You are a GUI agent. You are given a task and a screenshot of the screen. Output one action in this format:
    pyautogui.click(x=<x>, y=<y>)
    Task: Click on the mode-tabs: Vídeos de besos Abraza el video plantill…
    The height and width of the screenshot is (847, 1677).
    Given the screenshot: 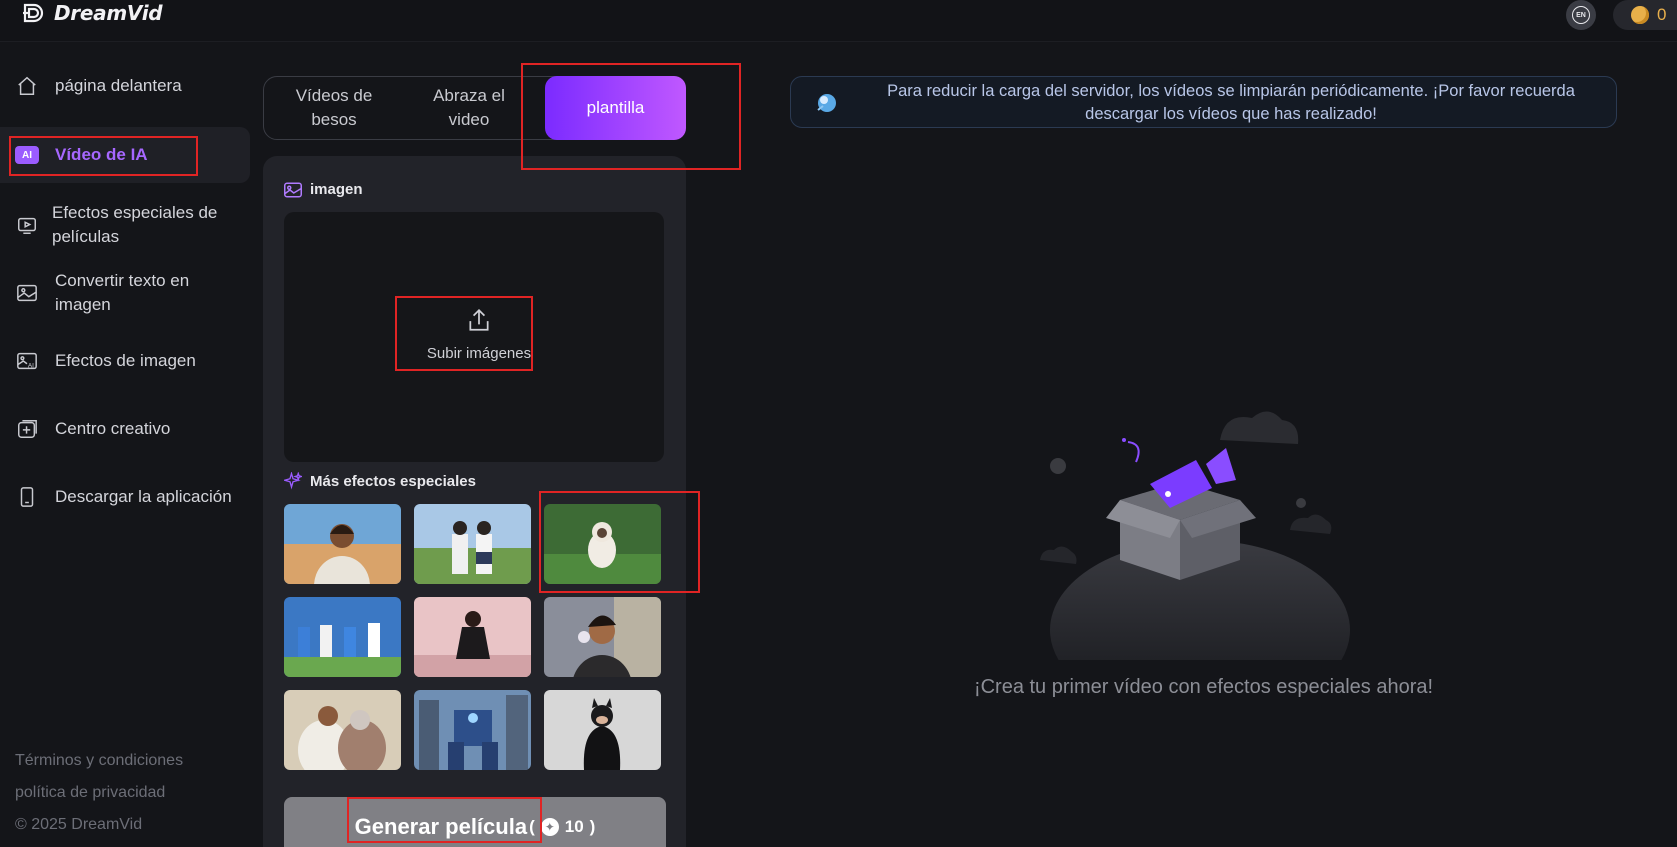 What is the action you would take?
    pyautogui.click(x=474, y=108)
    